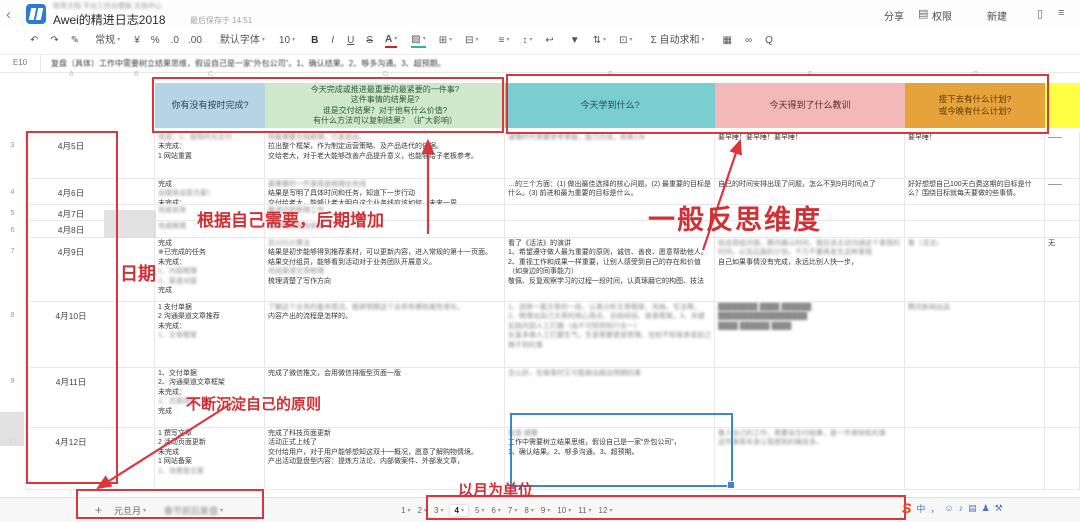 The height and width of the screenshot is (522, 1080). I want to click on add-sheet-button: +, so click(98, 510).